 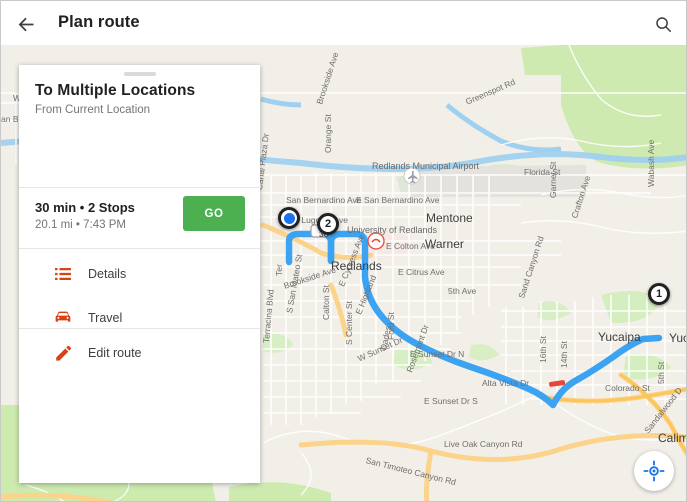 What do you see at coordinates (105, 318) in the screenshot?
I see `menu-item-travel-label: Travel` at bounding box center [105, 318].